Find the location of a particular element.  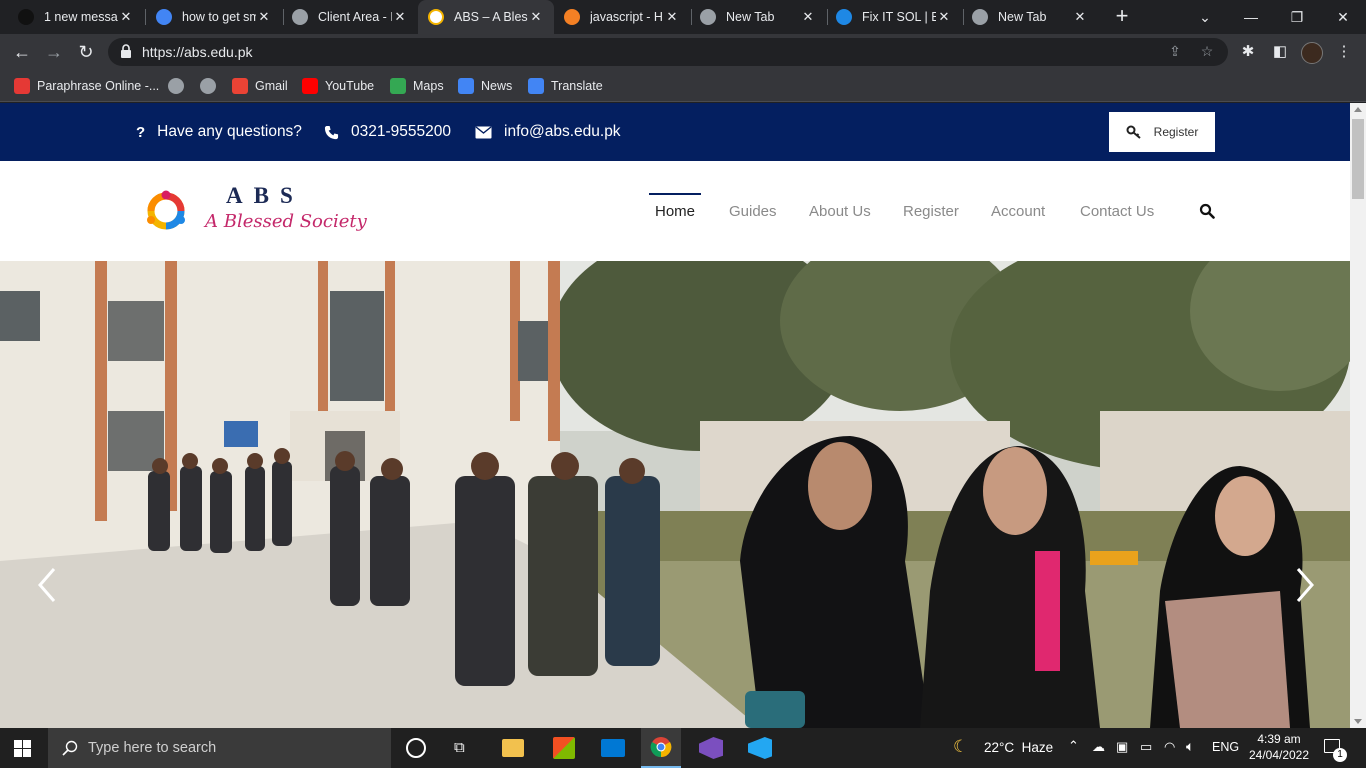

forward-button: → is located at coordinates (54, 52).